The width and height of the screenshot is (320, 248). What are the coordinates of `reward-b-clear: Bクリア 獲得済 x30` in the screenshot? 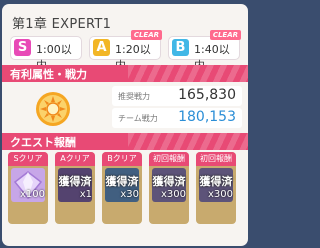 It's located at (122, 188).